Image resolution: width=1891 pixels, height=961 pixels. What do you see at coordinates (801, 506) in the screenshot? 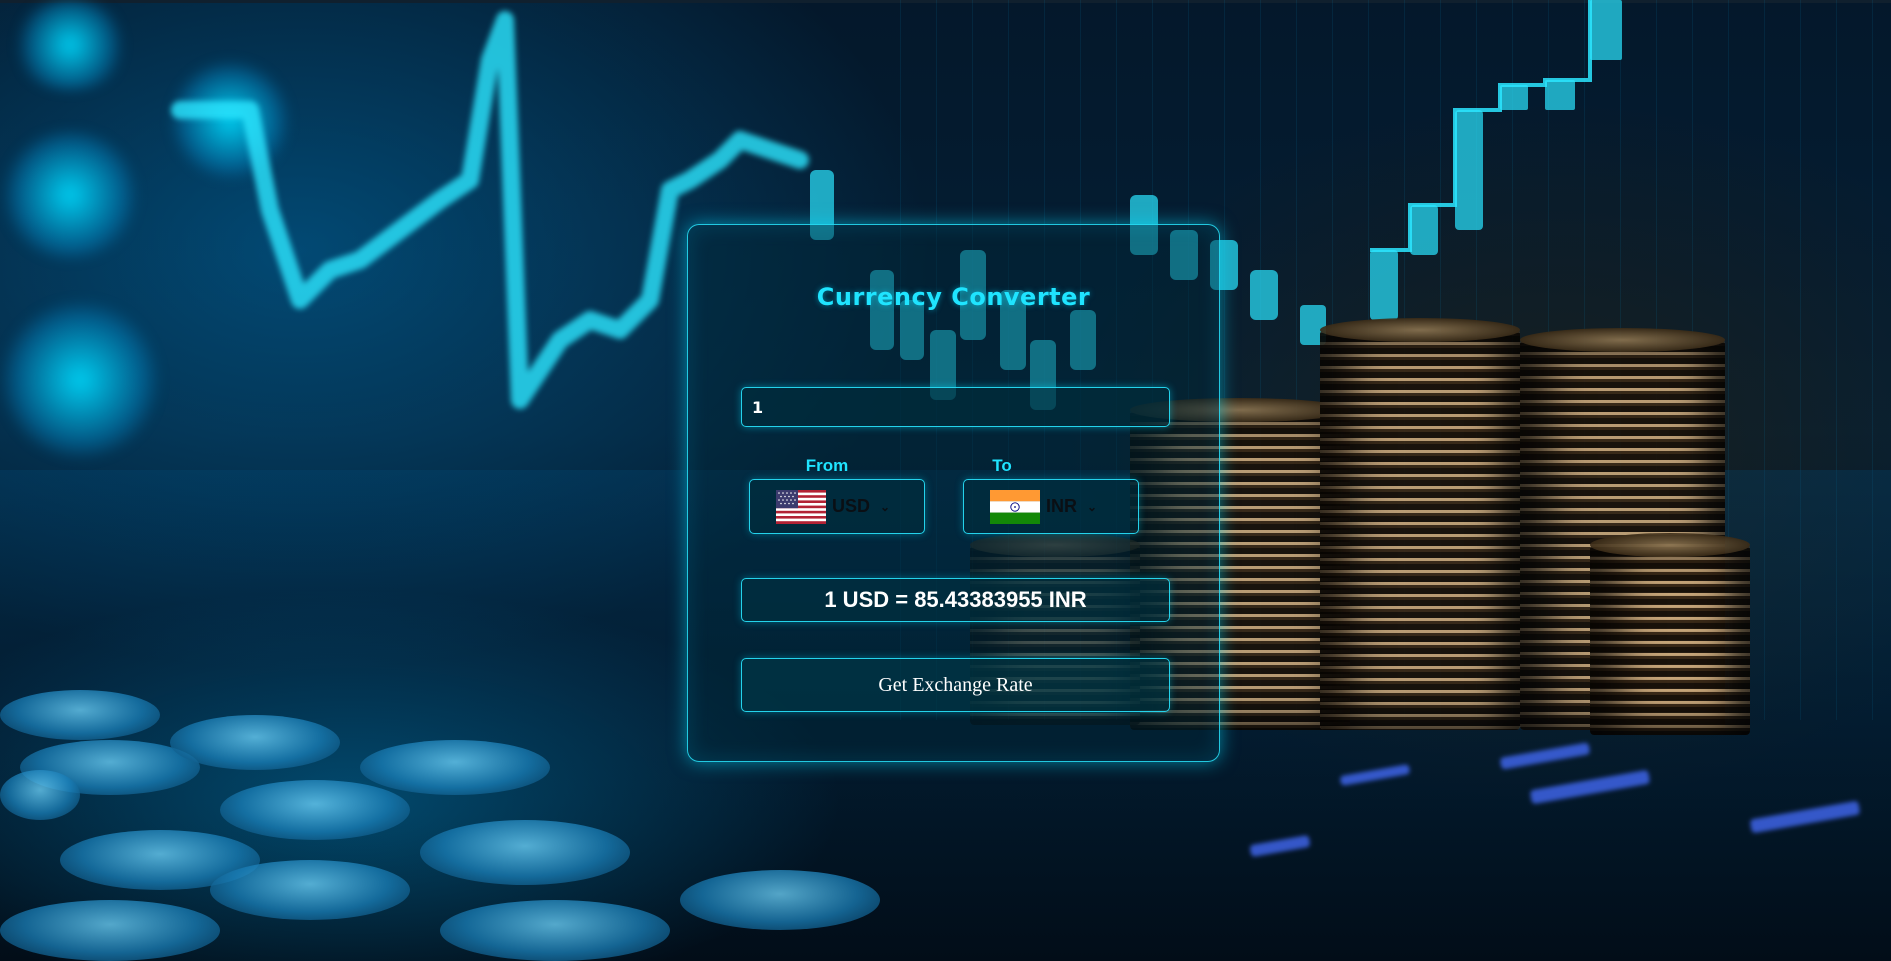
I see `us-flag-icon` at bounding box center [801, 506].